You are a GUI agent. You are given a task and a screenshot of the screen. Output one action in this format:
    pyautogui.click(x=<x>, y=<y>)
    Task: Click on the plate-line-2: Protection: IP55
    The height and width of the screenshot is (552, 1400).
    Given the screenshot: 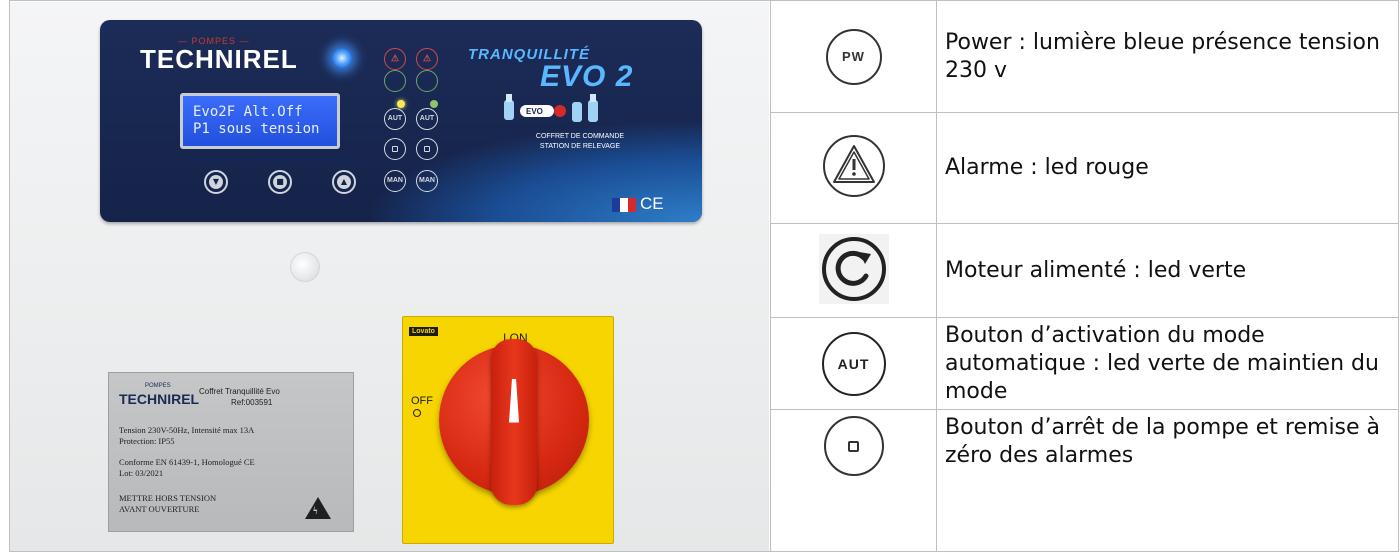 What is the action you would take?
    pyautogui.click(x=147, y=440)
    